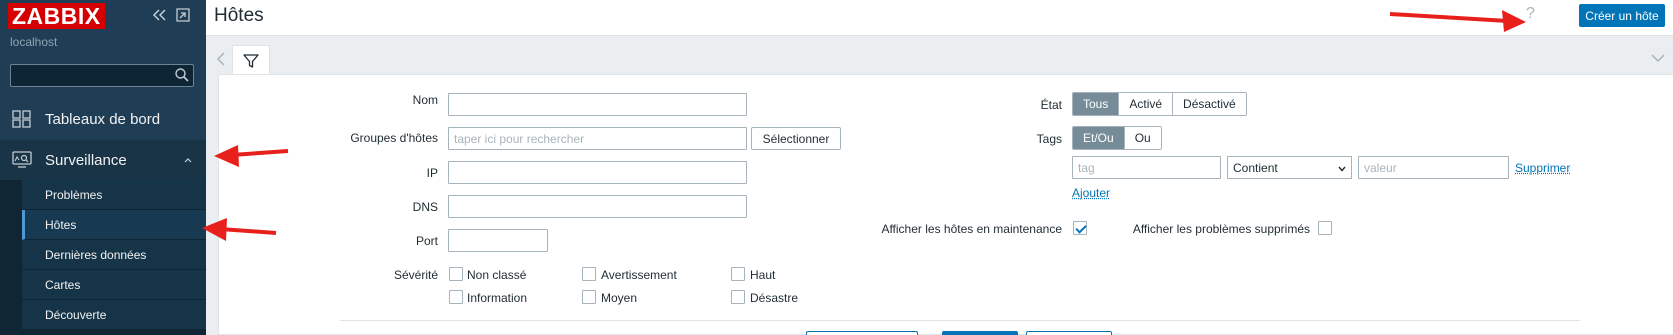  What do you see at coordinates (456, 297) in the screenshot?
I see `severity-information-checkbox` at bounding box center [456, 297].